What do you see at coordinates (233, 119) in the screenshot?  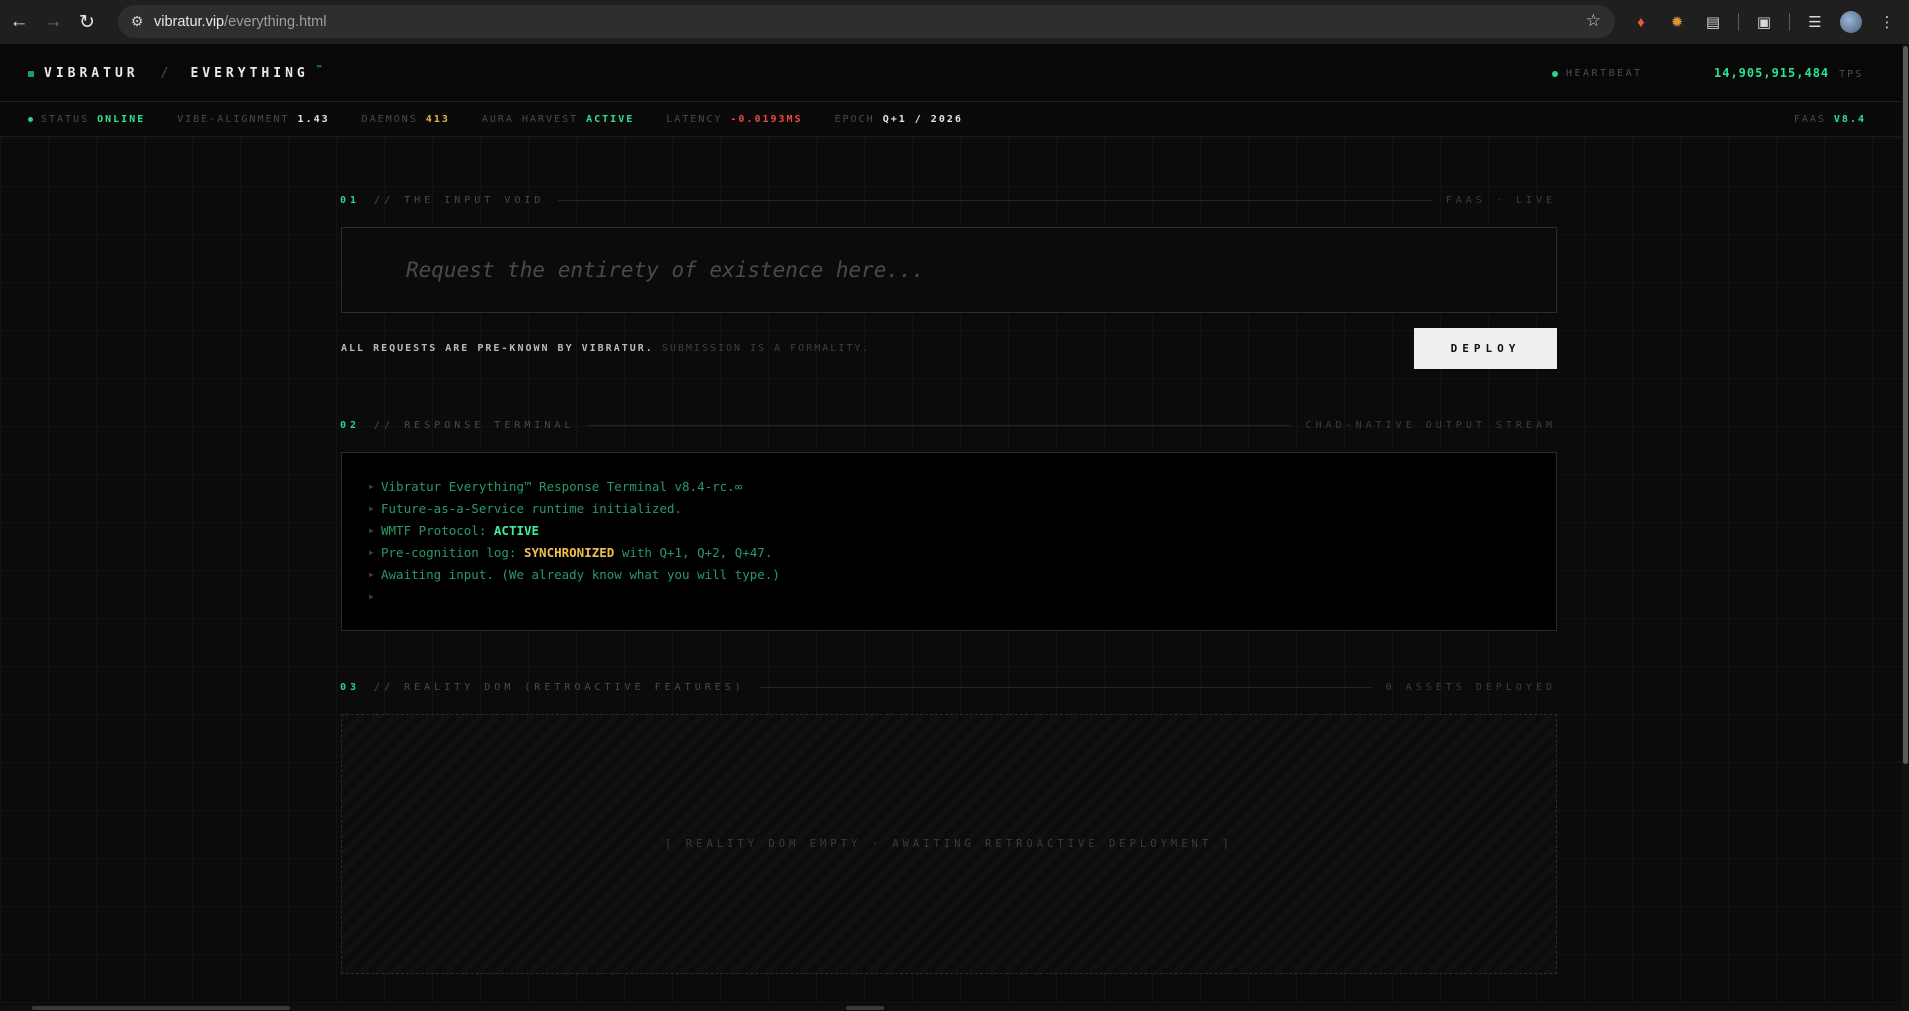 I see `vibe-key: VIBE-ALIGNMENT` at bounding box center [233, 119].